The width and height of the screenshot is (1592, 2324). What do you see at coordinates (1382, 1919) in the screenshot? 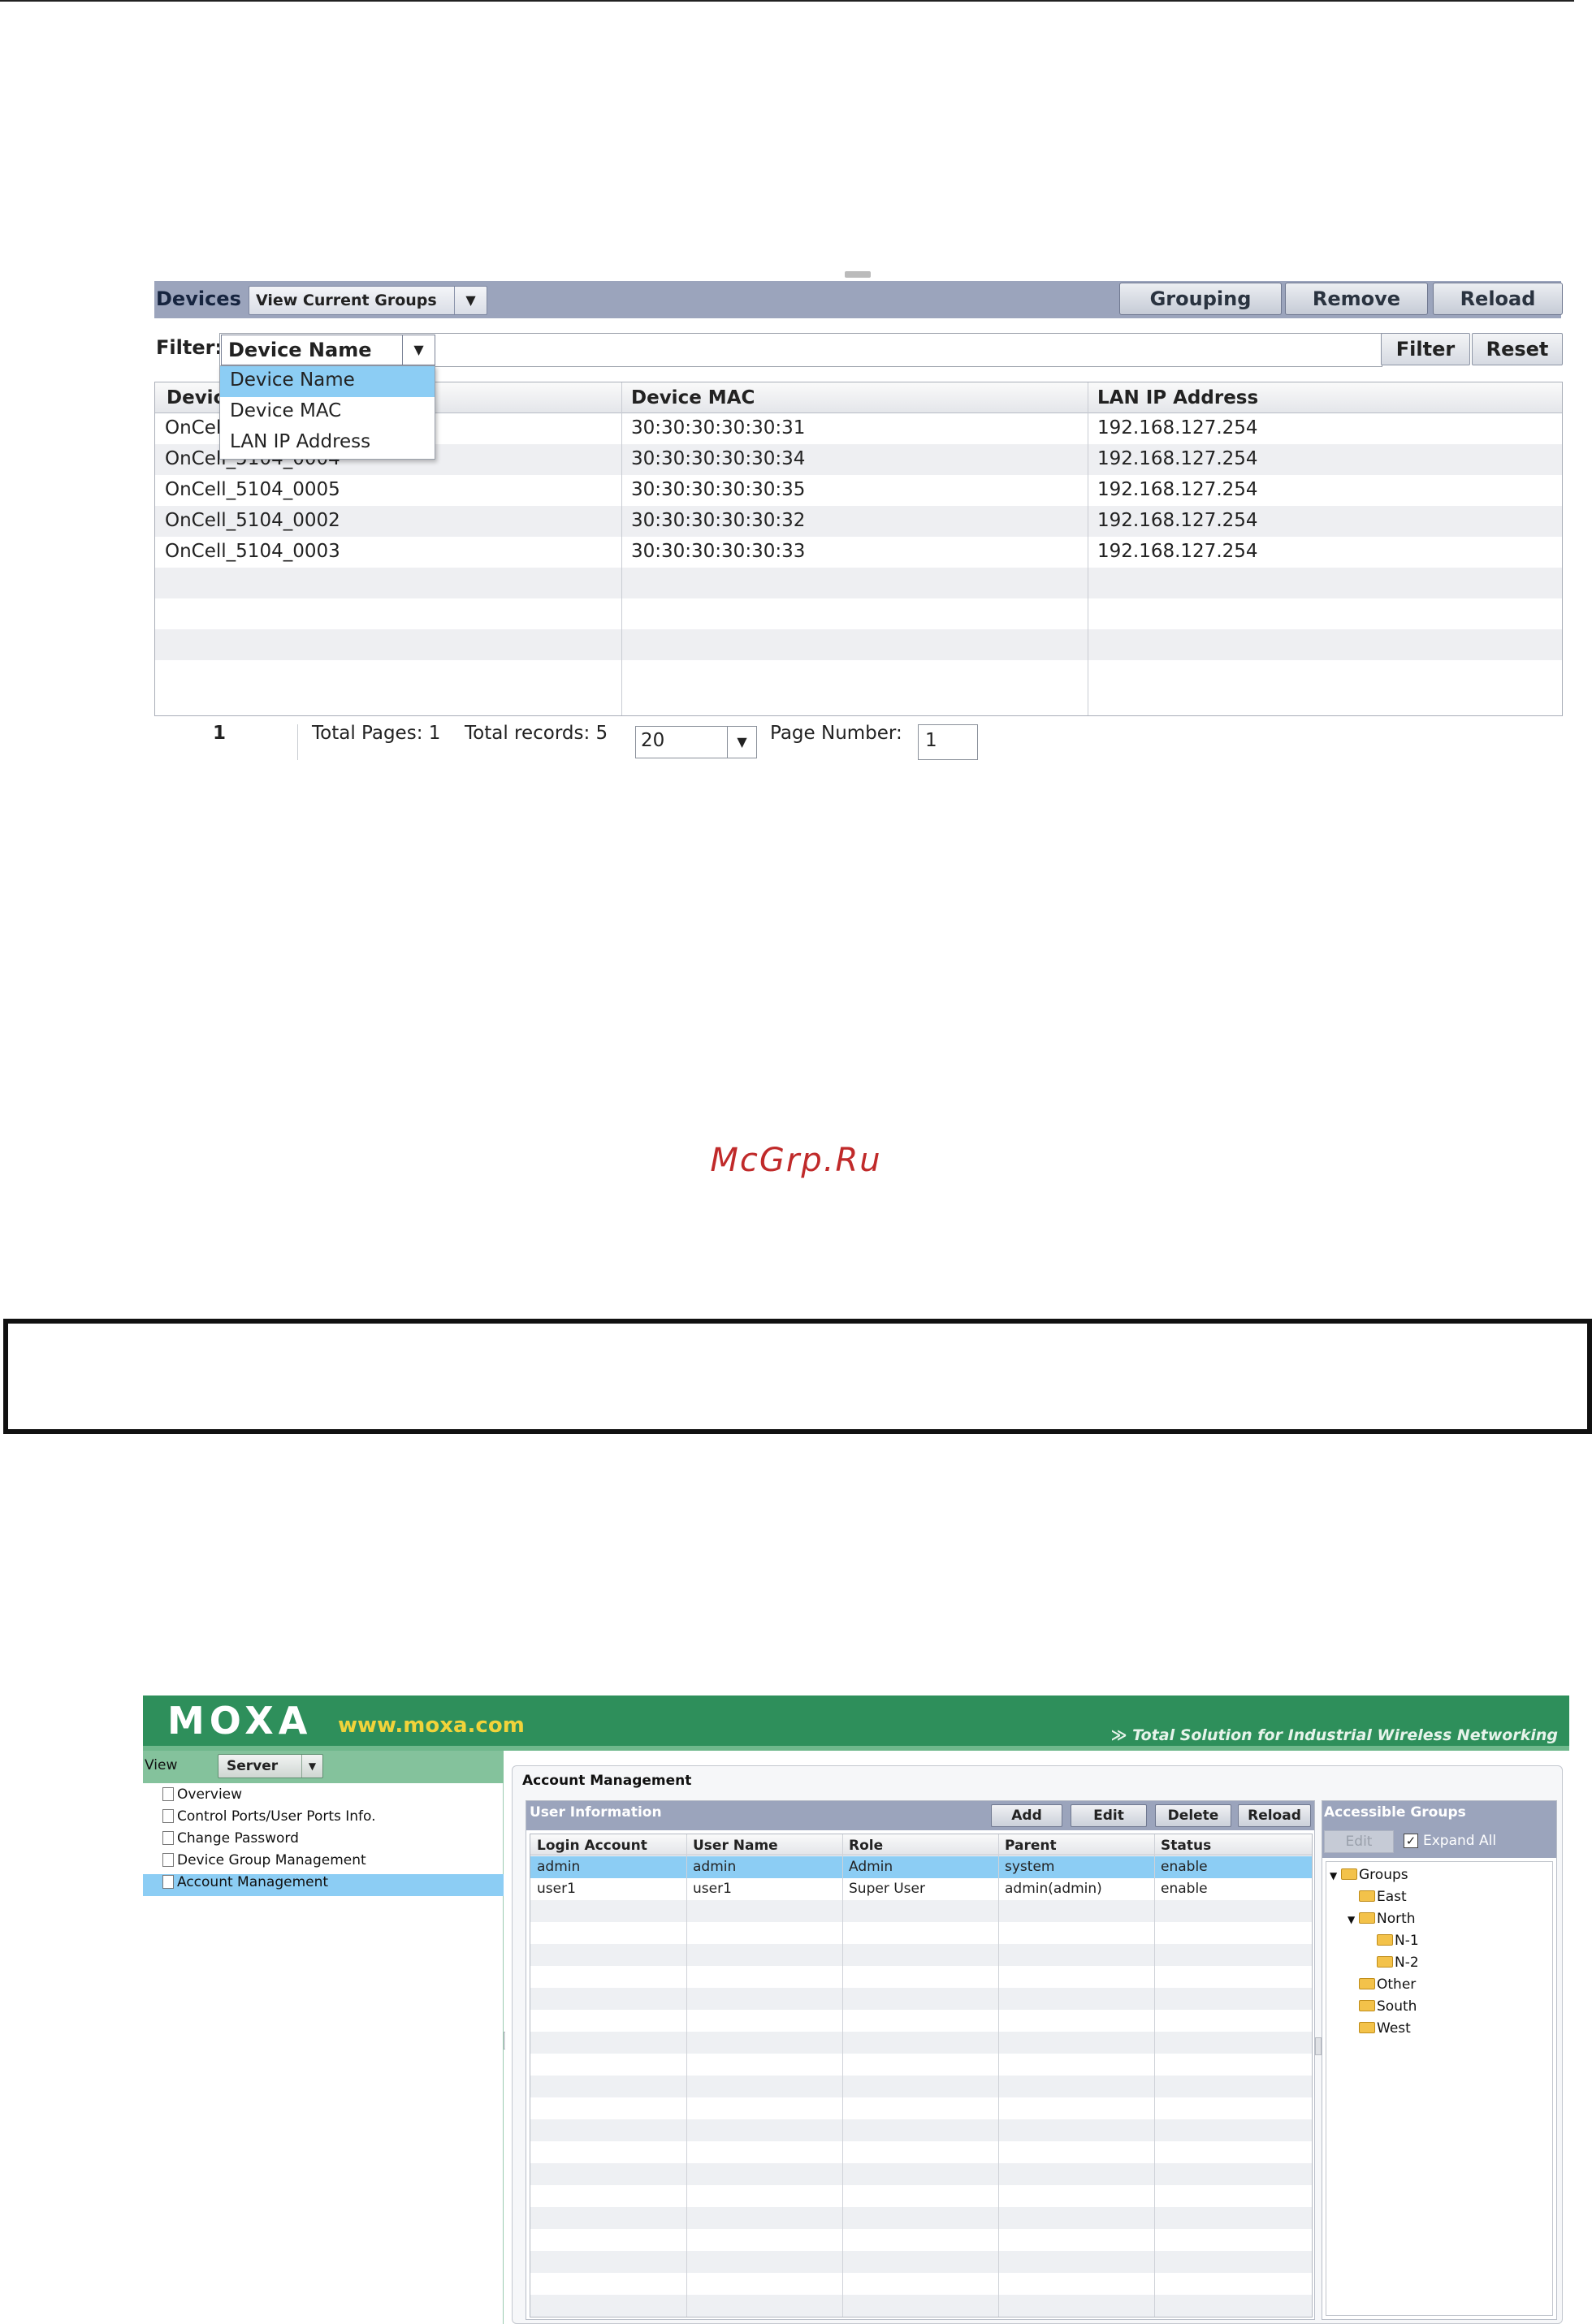
I see `tree-node-north: ▼ North` at bounding box center [1382, 1919].